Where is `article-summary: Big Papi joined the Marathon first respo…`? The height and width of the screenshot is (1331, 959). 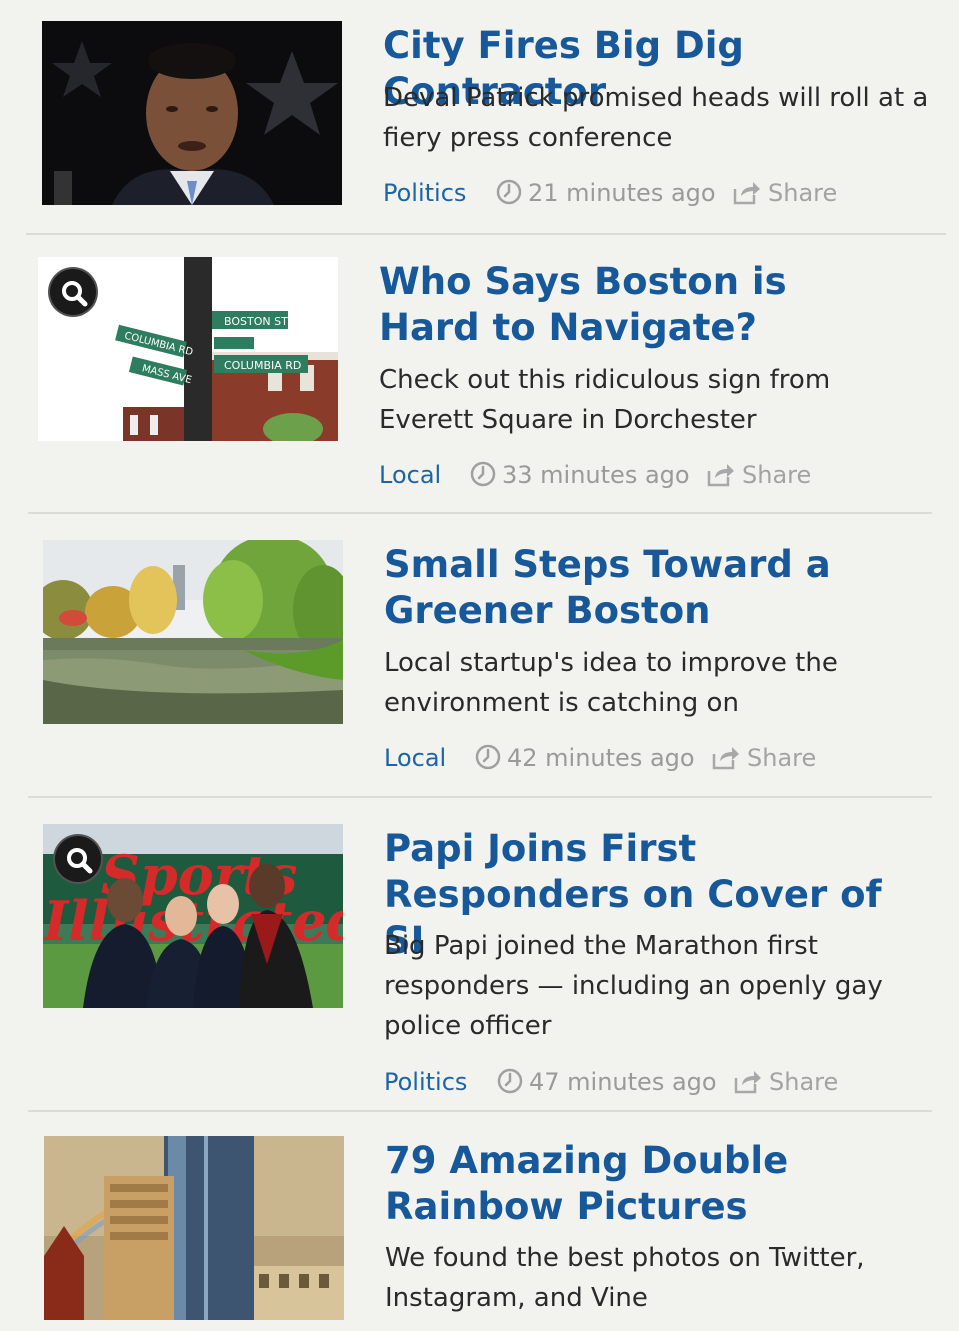
article-summary: Big Papi joined the Marathon first respo… is located at coordinates (633, 986).